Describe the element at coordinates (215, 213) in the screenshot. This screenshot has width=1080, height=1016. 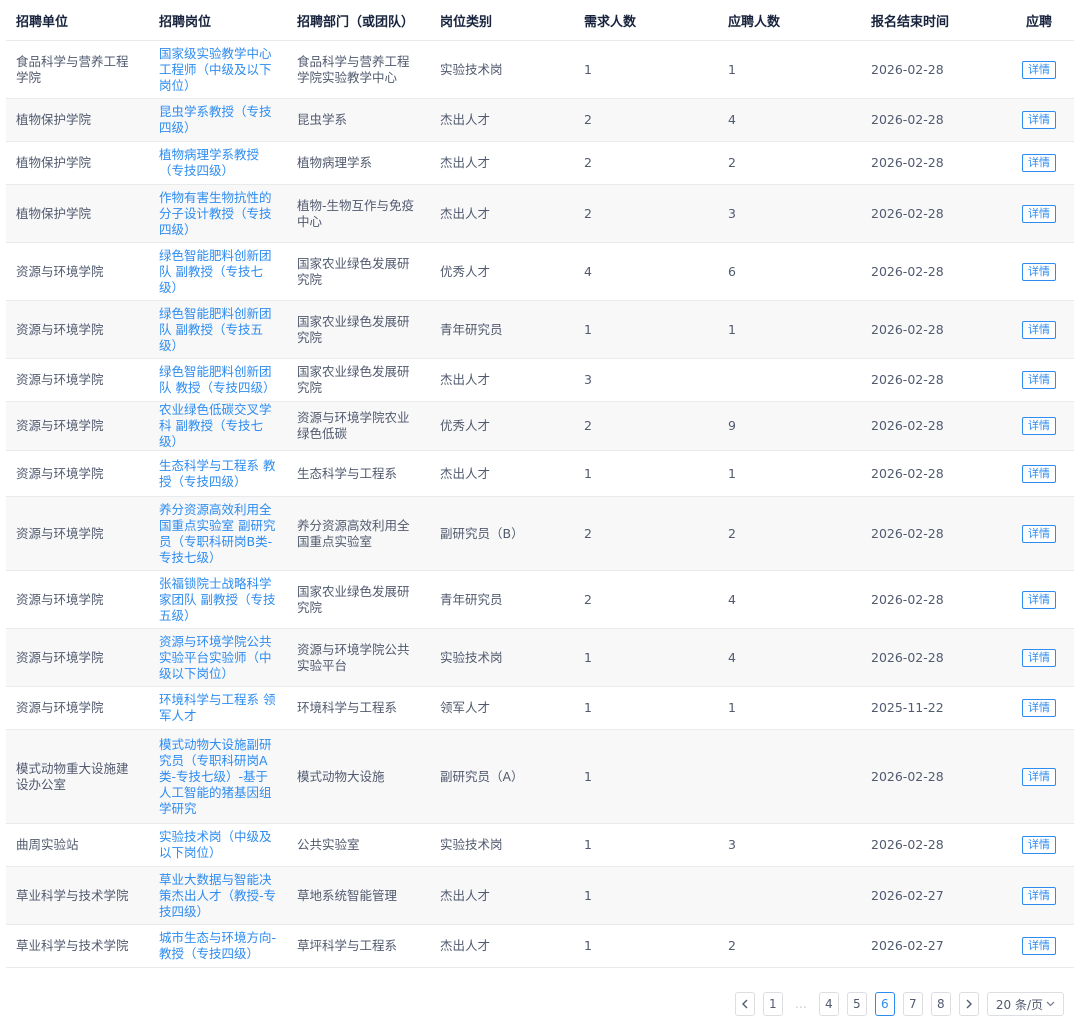
I see `post-link: 作物有害生物抗性的分子设计教授（专技四级）` at that location.